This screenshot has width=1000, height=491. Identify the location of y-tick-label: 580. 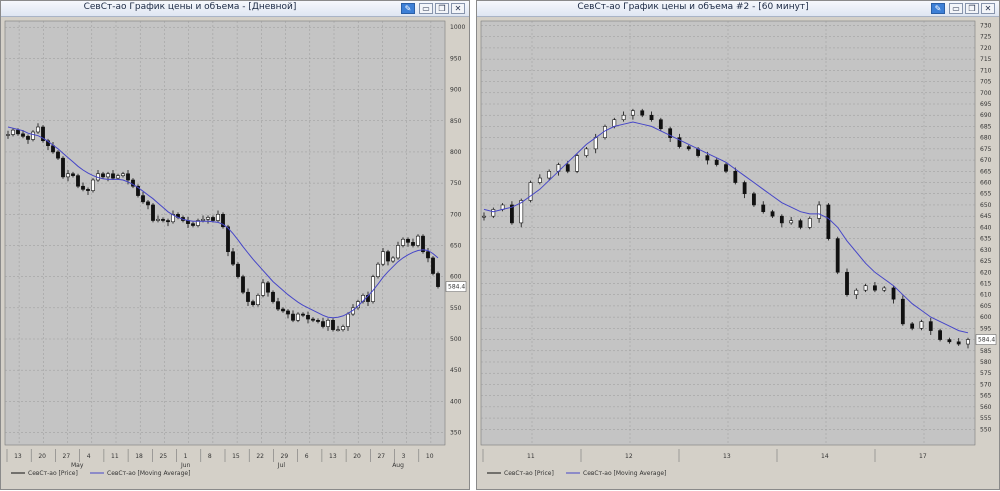
(986, 362).